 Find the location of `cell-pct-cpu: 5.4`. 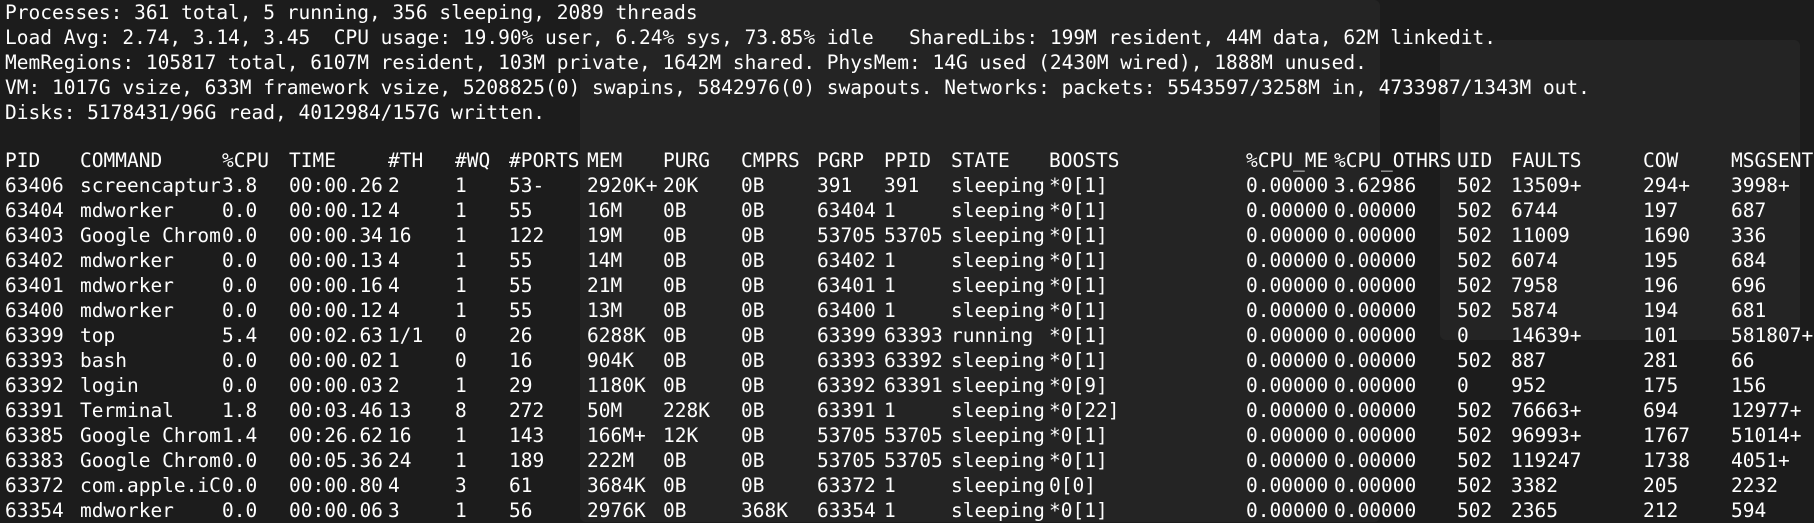

cell-pct-cpu: 5.4 is located at coordinates (240, 335).